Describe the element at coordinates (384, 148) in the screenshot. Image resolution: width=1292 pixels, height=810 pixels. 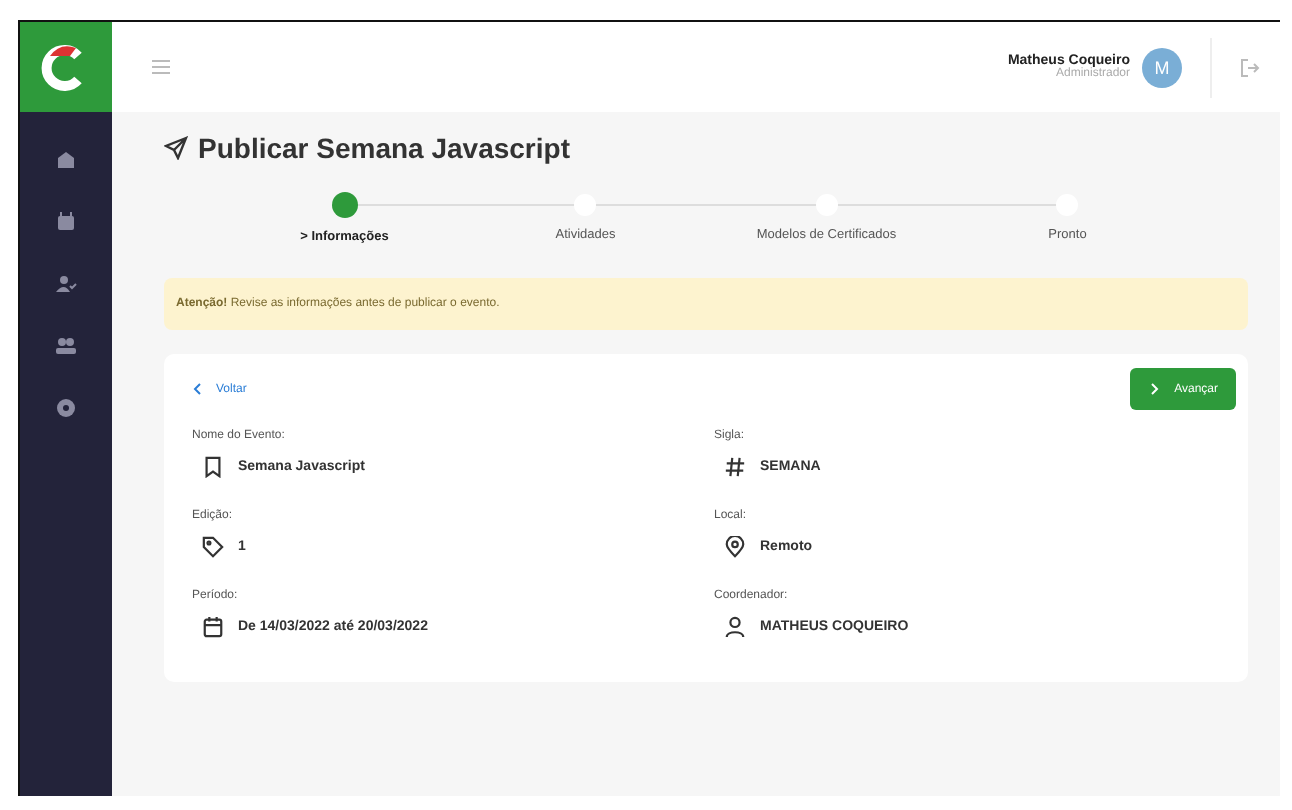
I see `page-title: Publicar Semana Javascript` at that location.